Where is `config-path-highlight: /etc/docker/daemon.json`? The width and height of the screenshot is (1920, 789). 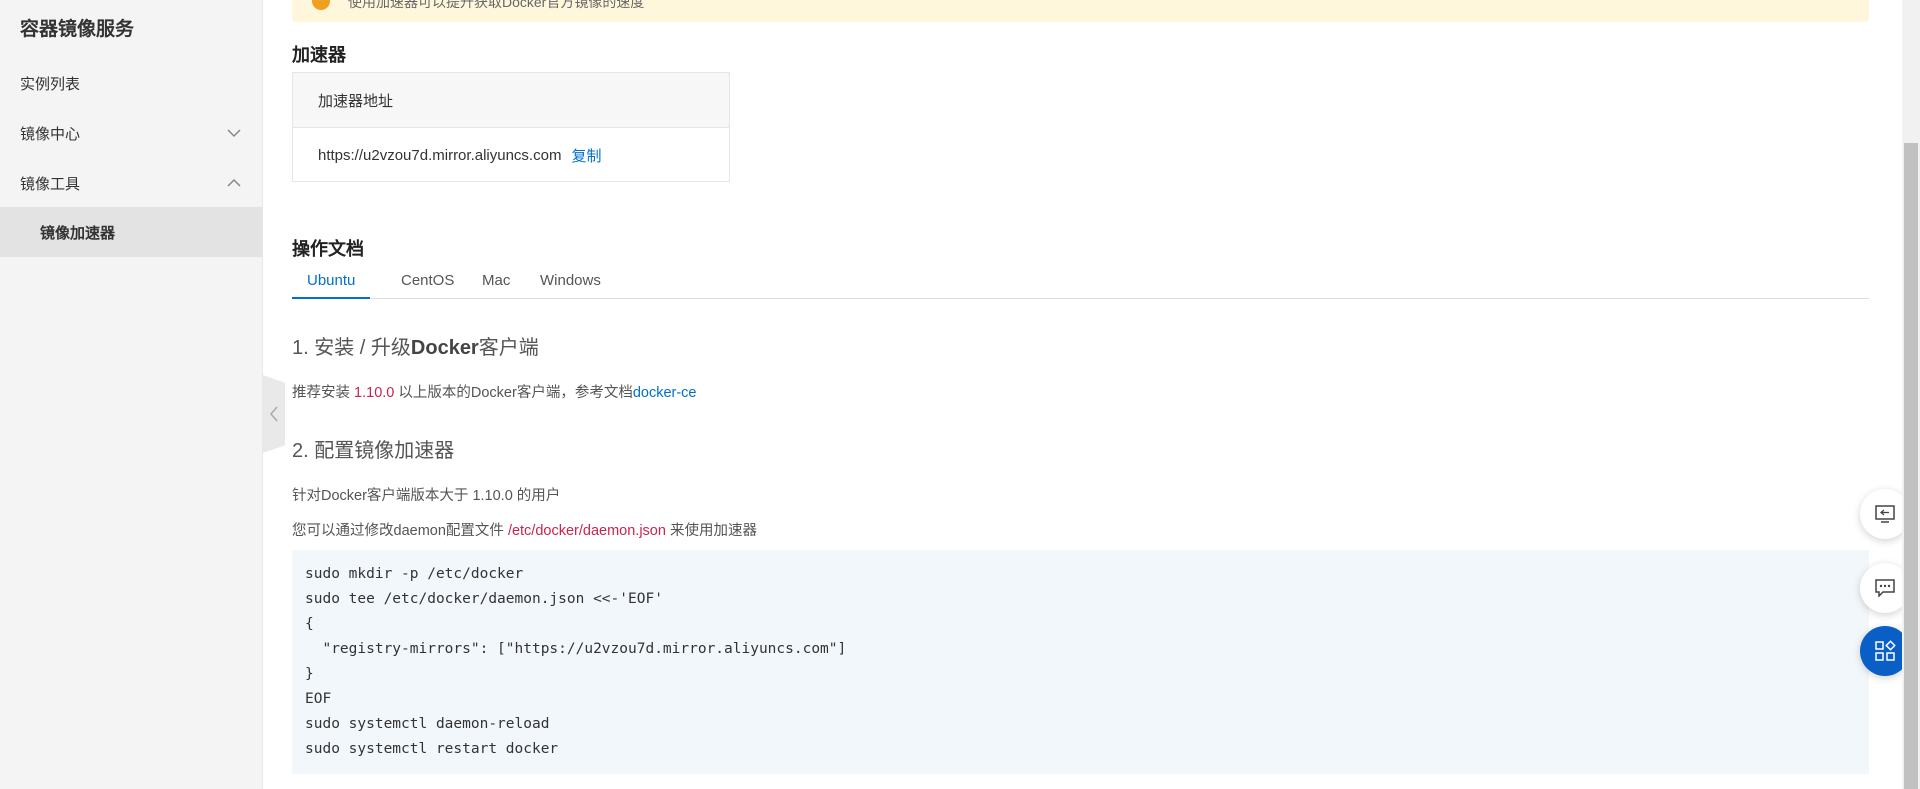
config-path-highlight: /etc/docker/daemon.json is located at coordinates (586, 531).